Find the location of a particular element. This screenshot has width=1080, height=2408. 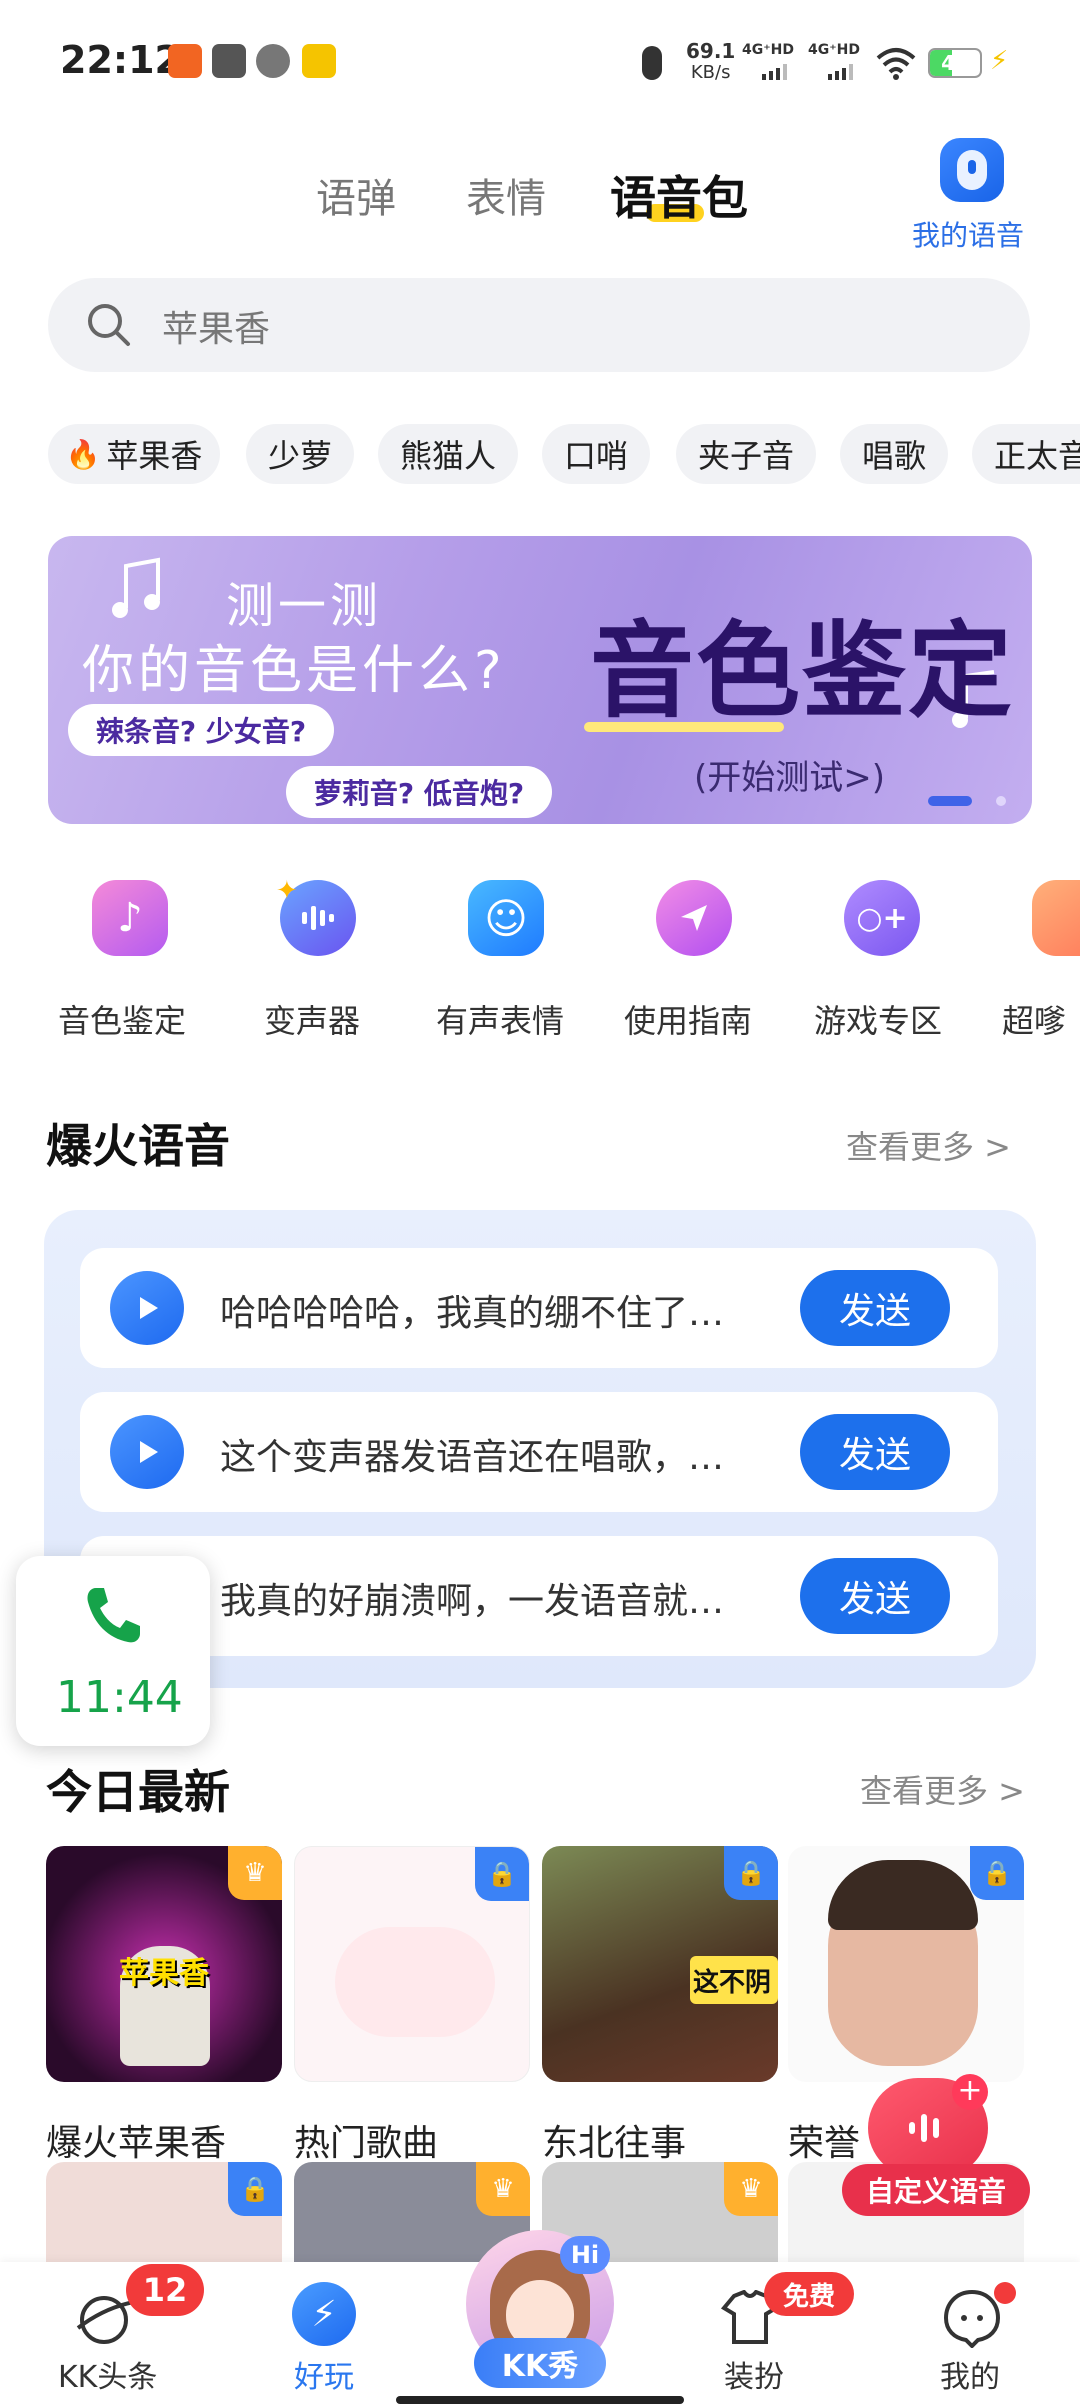

tab-yudan: 语弹 is located at coordinates (356, 195).